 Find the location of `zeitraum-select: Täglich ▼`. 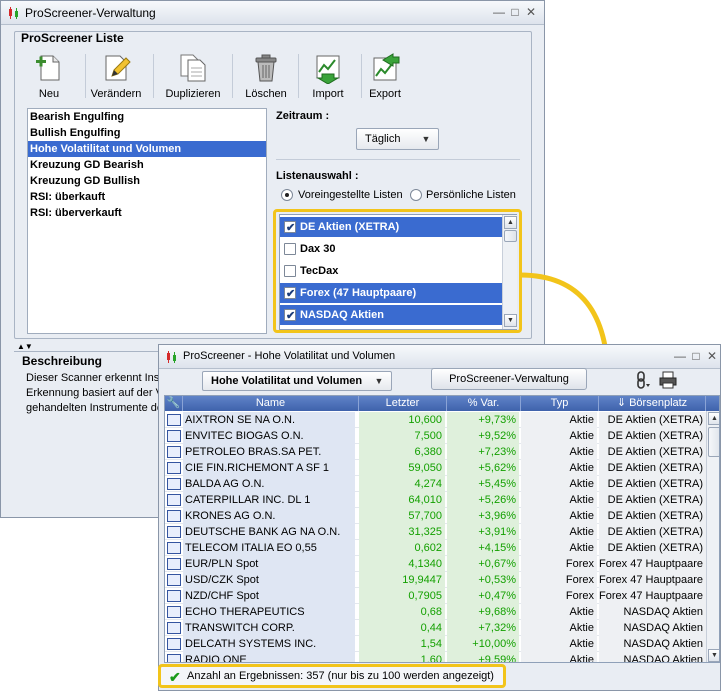

zeitraum-select: Täglich ▼ is located at coordinates (397, 139).